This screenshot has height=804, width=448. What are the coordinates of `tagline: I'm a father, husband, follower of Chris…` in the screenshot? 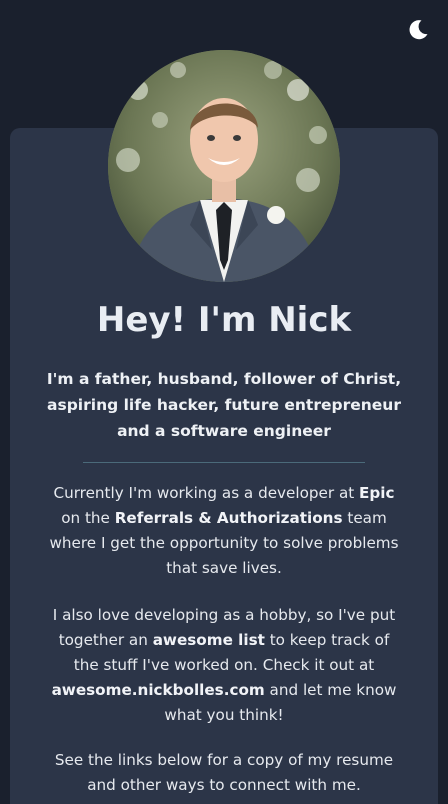 It's located at (224, 405).